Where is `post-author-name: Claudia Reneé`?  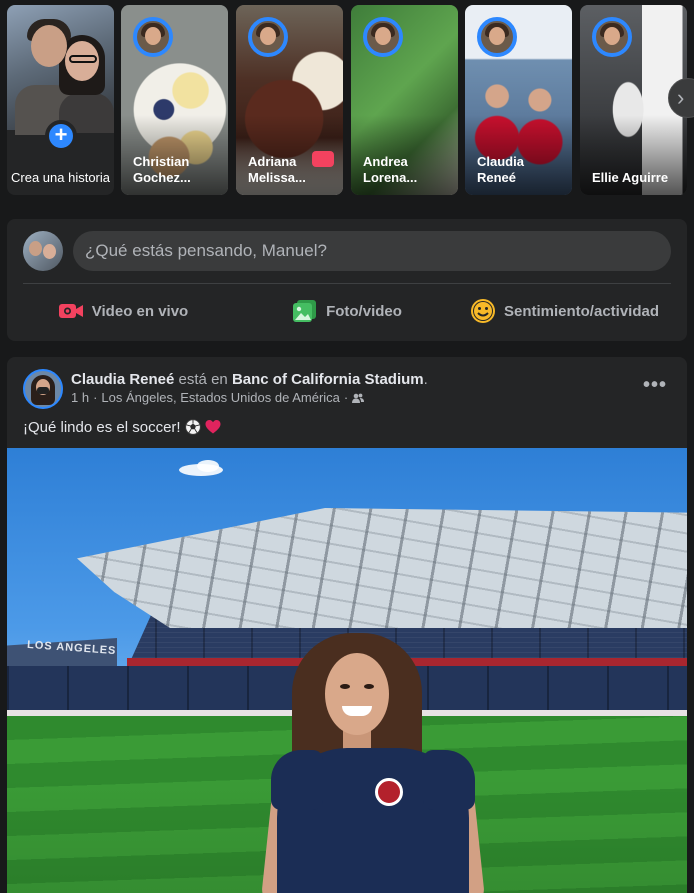 post-author-name: Claudia Reneé is located at coordinates (122, 379).